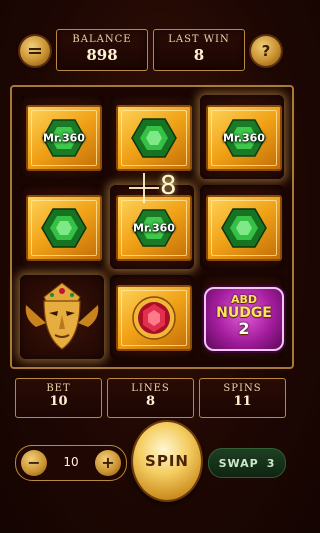  What do you see at coordinates (152, 220) in the screenshot?
I see `reel-cell-r2c2: Mr.360 8` at bounding box center [152, 220].